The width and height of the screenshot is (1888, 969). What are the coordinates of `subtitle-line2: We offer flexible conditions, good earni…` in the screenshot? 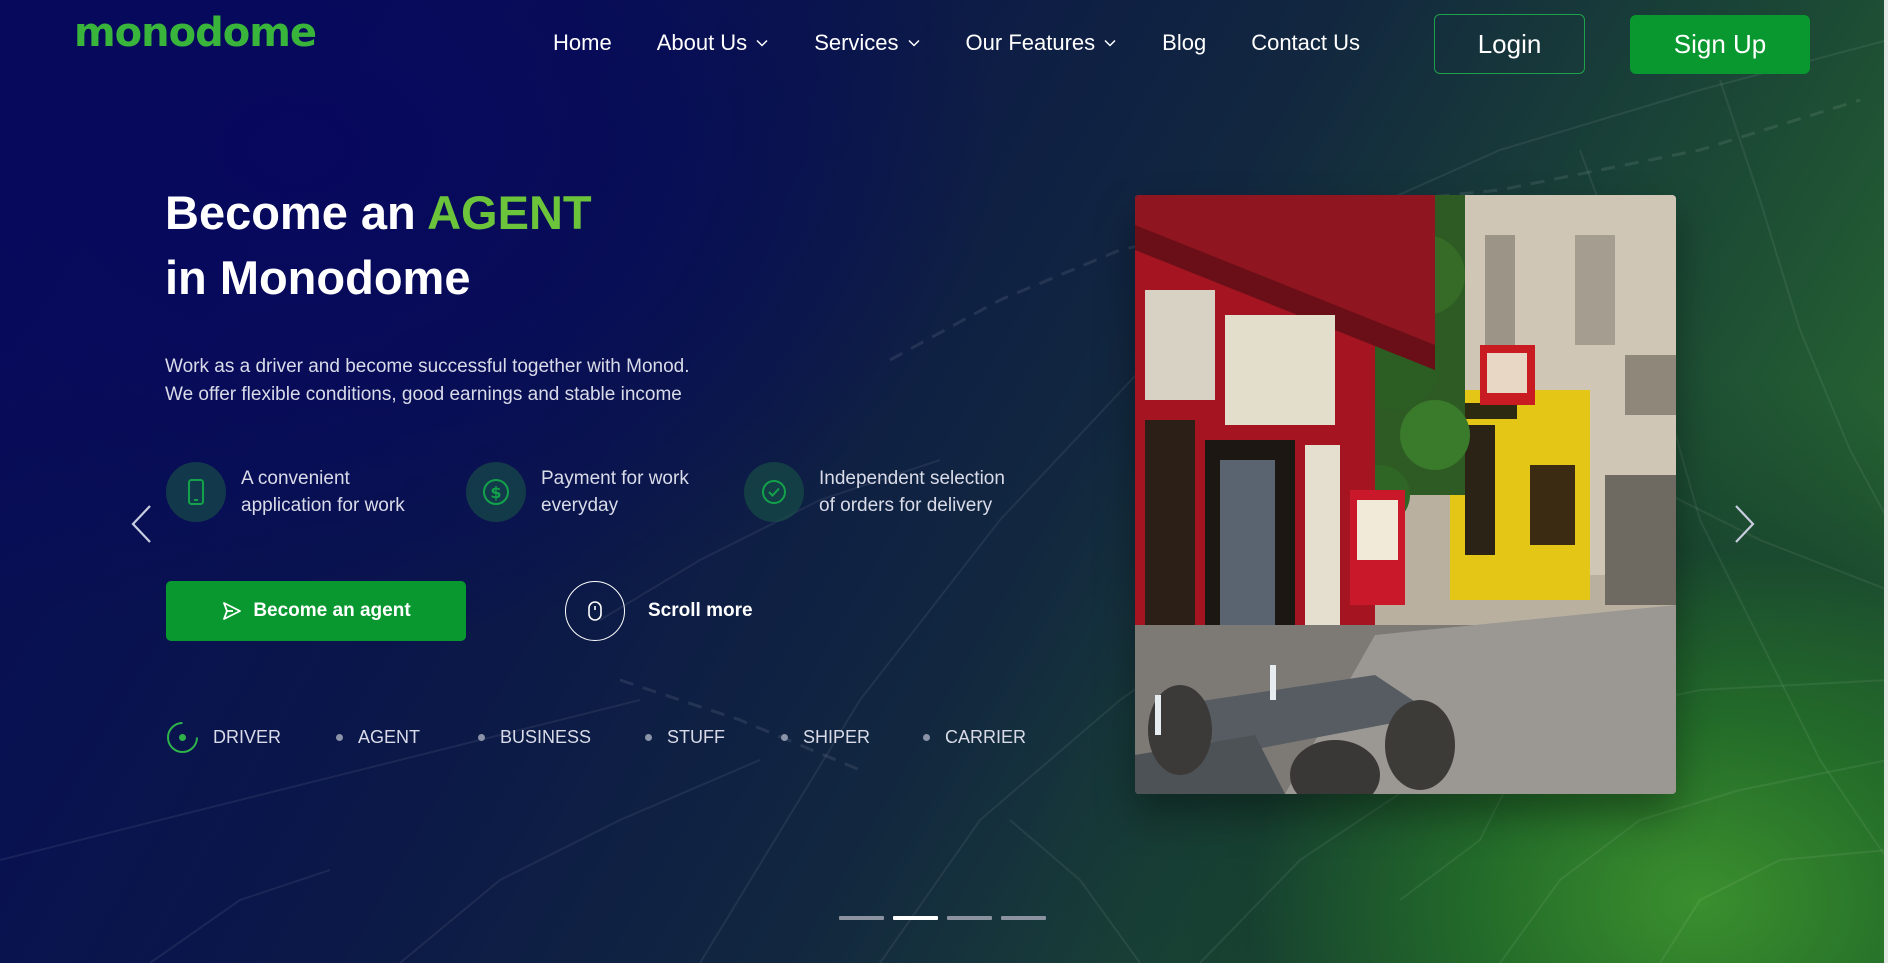 It's located at (423, 394).